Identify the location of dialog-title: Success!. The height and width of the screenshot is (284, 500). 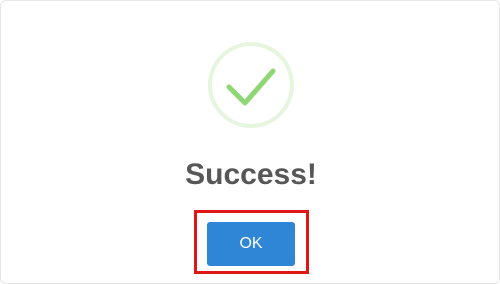
(251, 174).